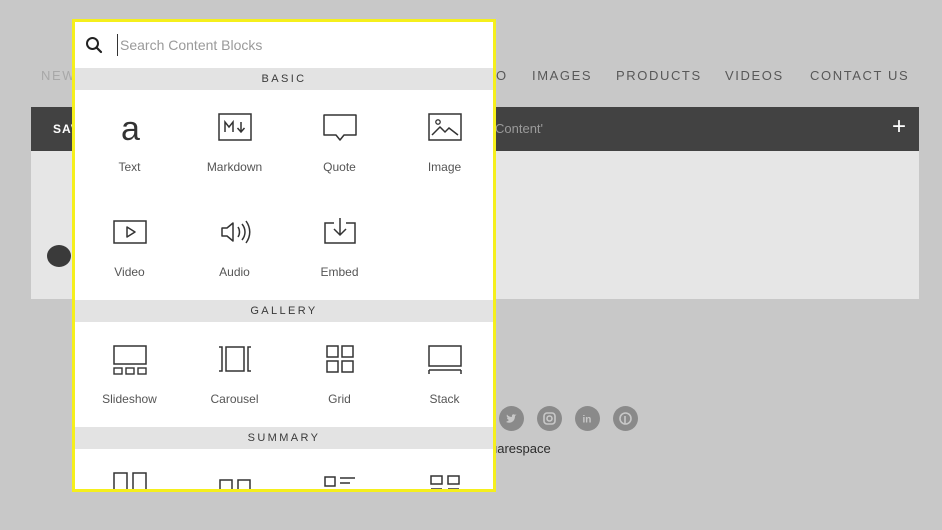 The height and width of the screenshot is (530, 942). I want to click on nav-item-images: IMAGES, so click(562, 75).